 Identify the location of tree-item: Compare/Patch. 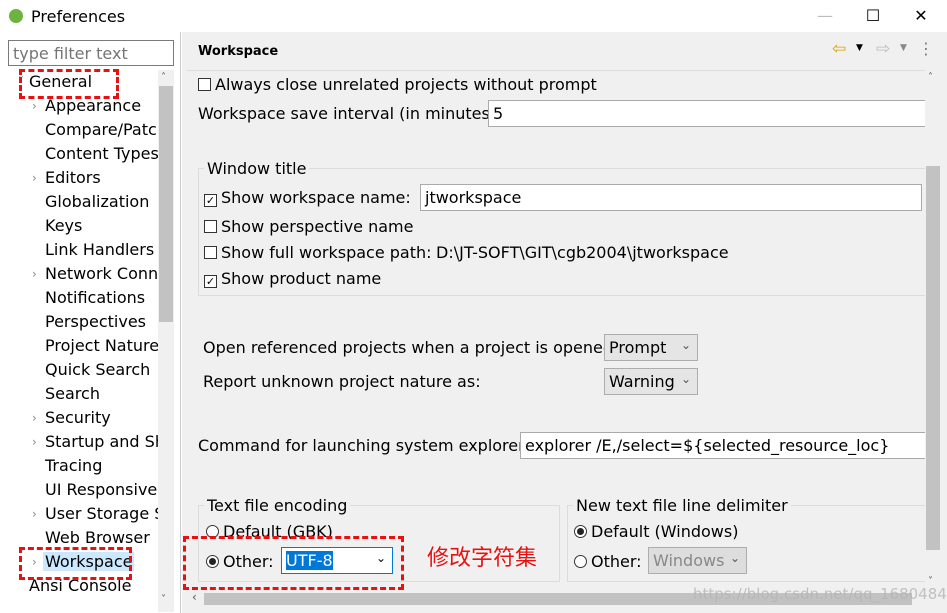
(101, 129).